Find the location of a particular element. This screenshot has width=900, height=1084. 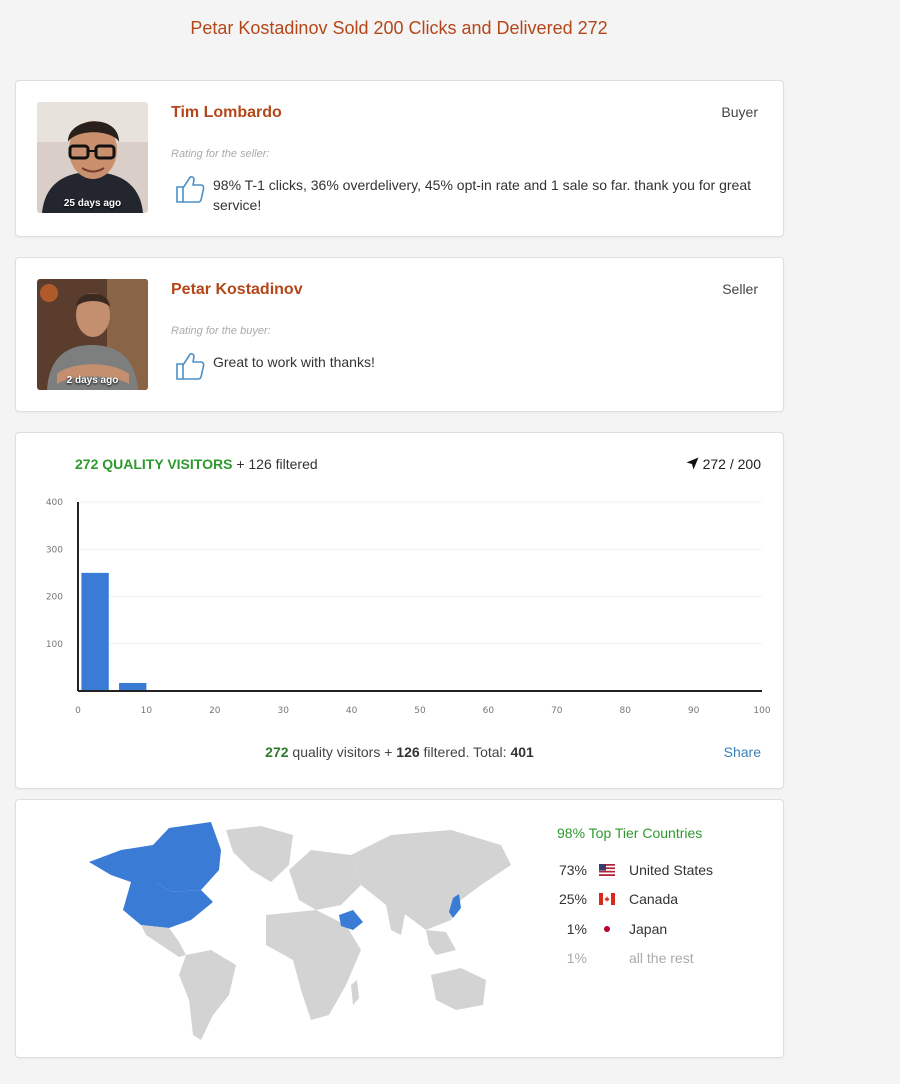

x-tick-label: 80 is located at coordinates (625, 711).